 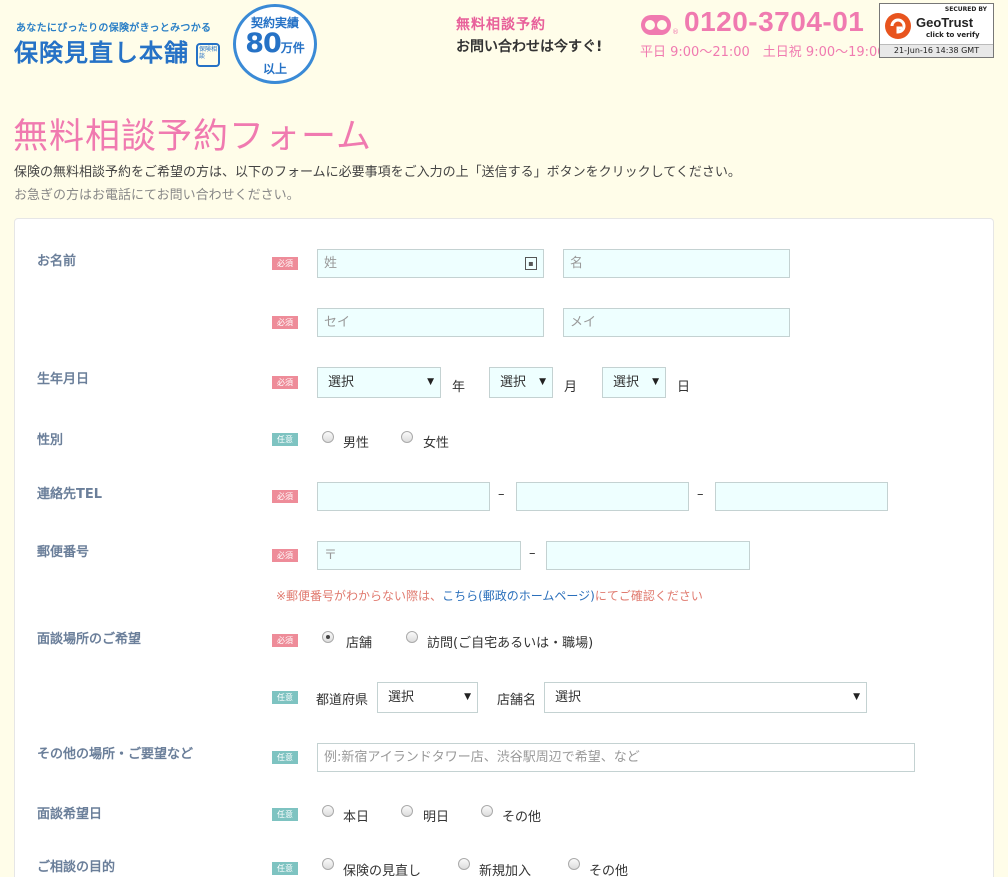 I want to click on last-name-input: 姓 ▪, so click(x=430, y=263).